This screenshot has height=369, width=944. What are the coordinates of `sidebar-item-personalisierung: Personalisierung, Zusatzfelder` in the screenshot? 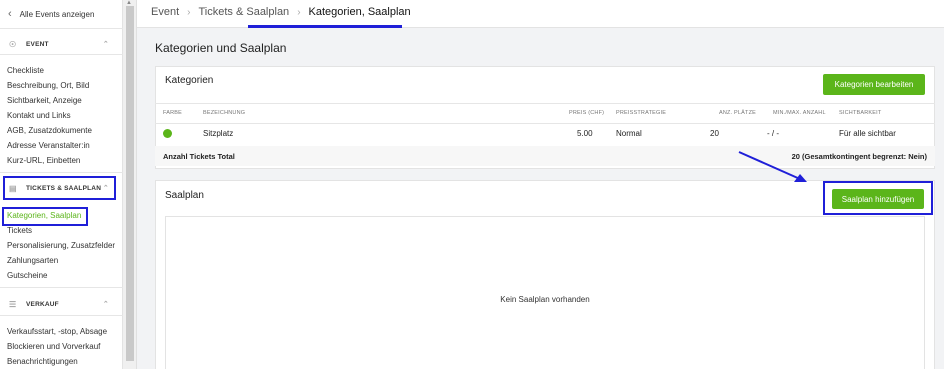 It's located at (61, 246).